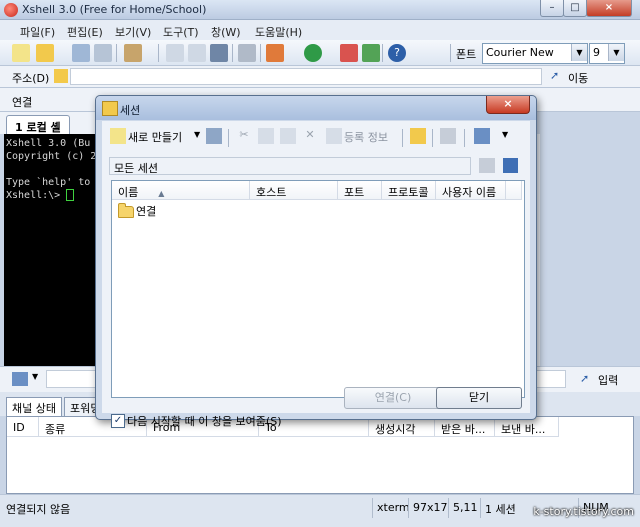 This screenshot has width=640, height=527. I want to click on watermark: k-story.tistory.com, so click(583, 511).